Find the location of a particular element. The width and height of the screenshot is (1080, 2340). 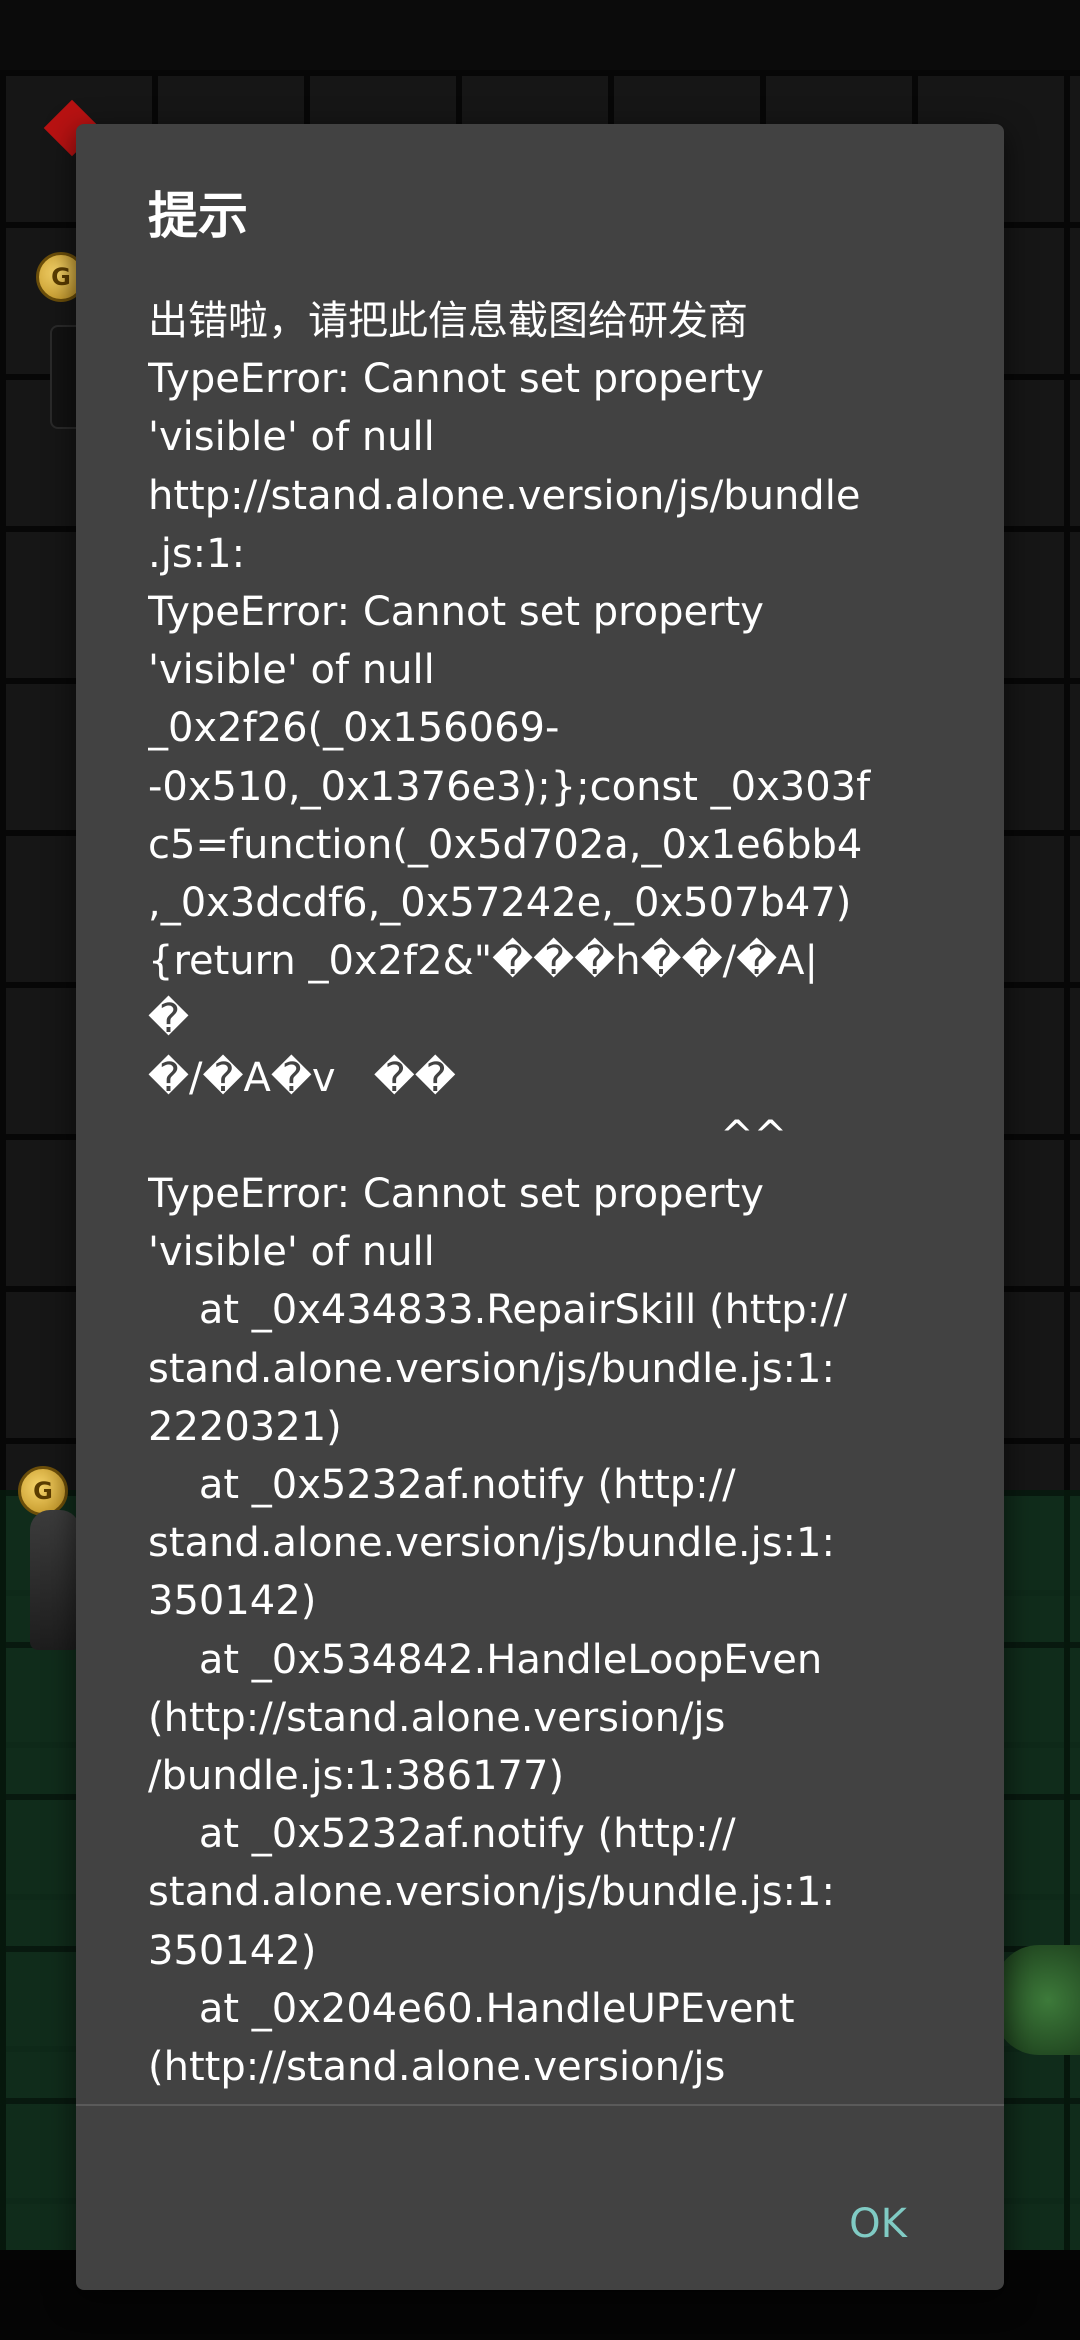

error-message-line: at _0x434833.RepairSkill (http:// is located at coordinates (498, 1310).